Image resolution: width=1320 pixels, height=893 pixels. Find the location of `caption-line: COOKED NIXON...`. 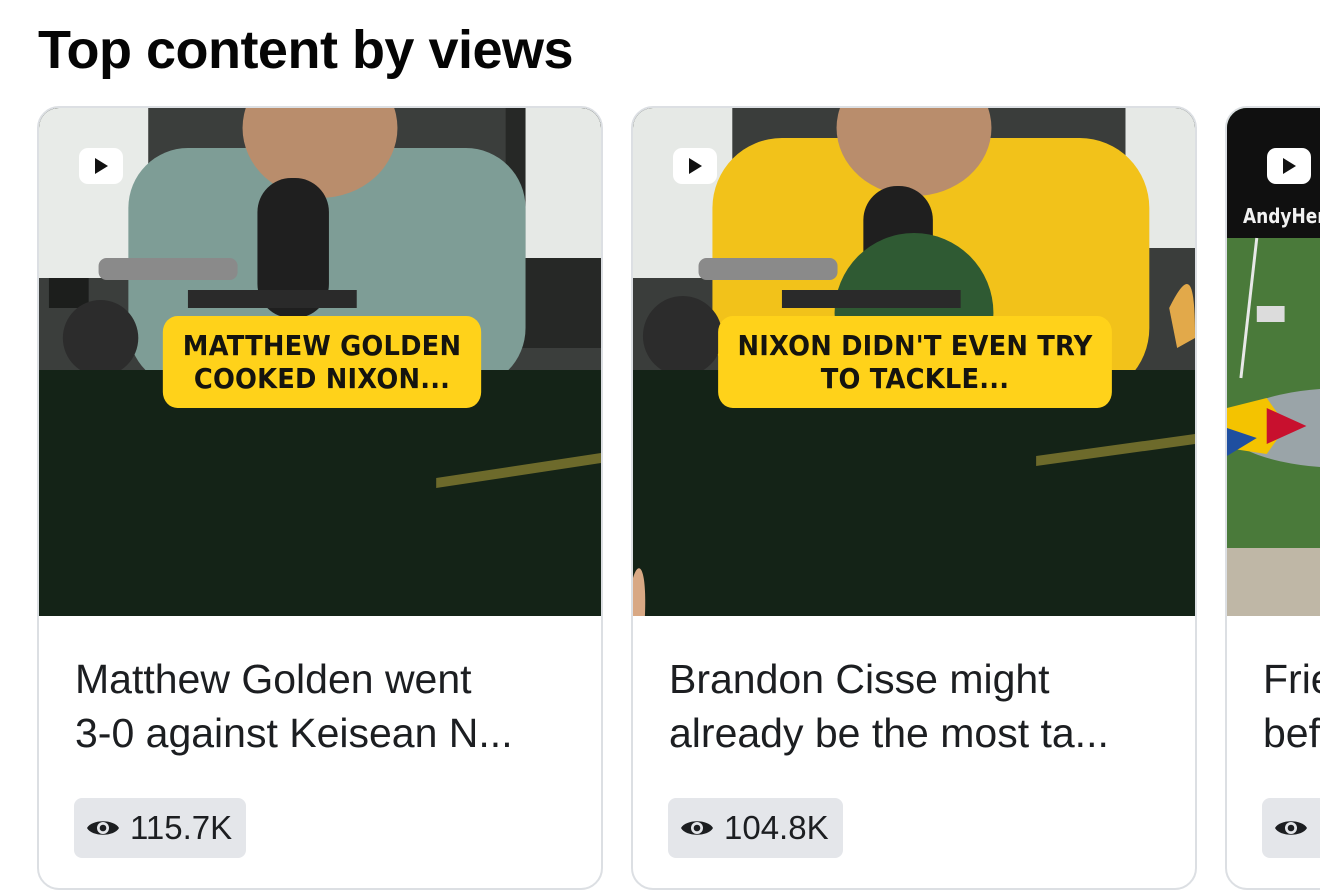

caption-line: COOKED NIXON... is located at coordinates (322, 378).